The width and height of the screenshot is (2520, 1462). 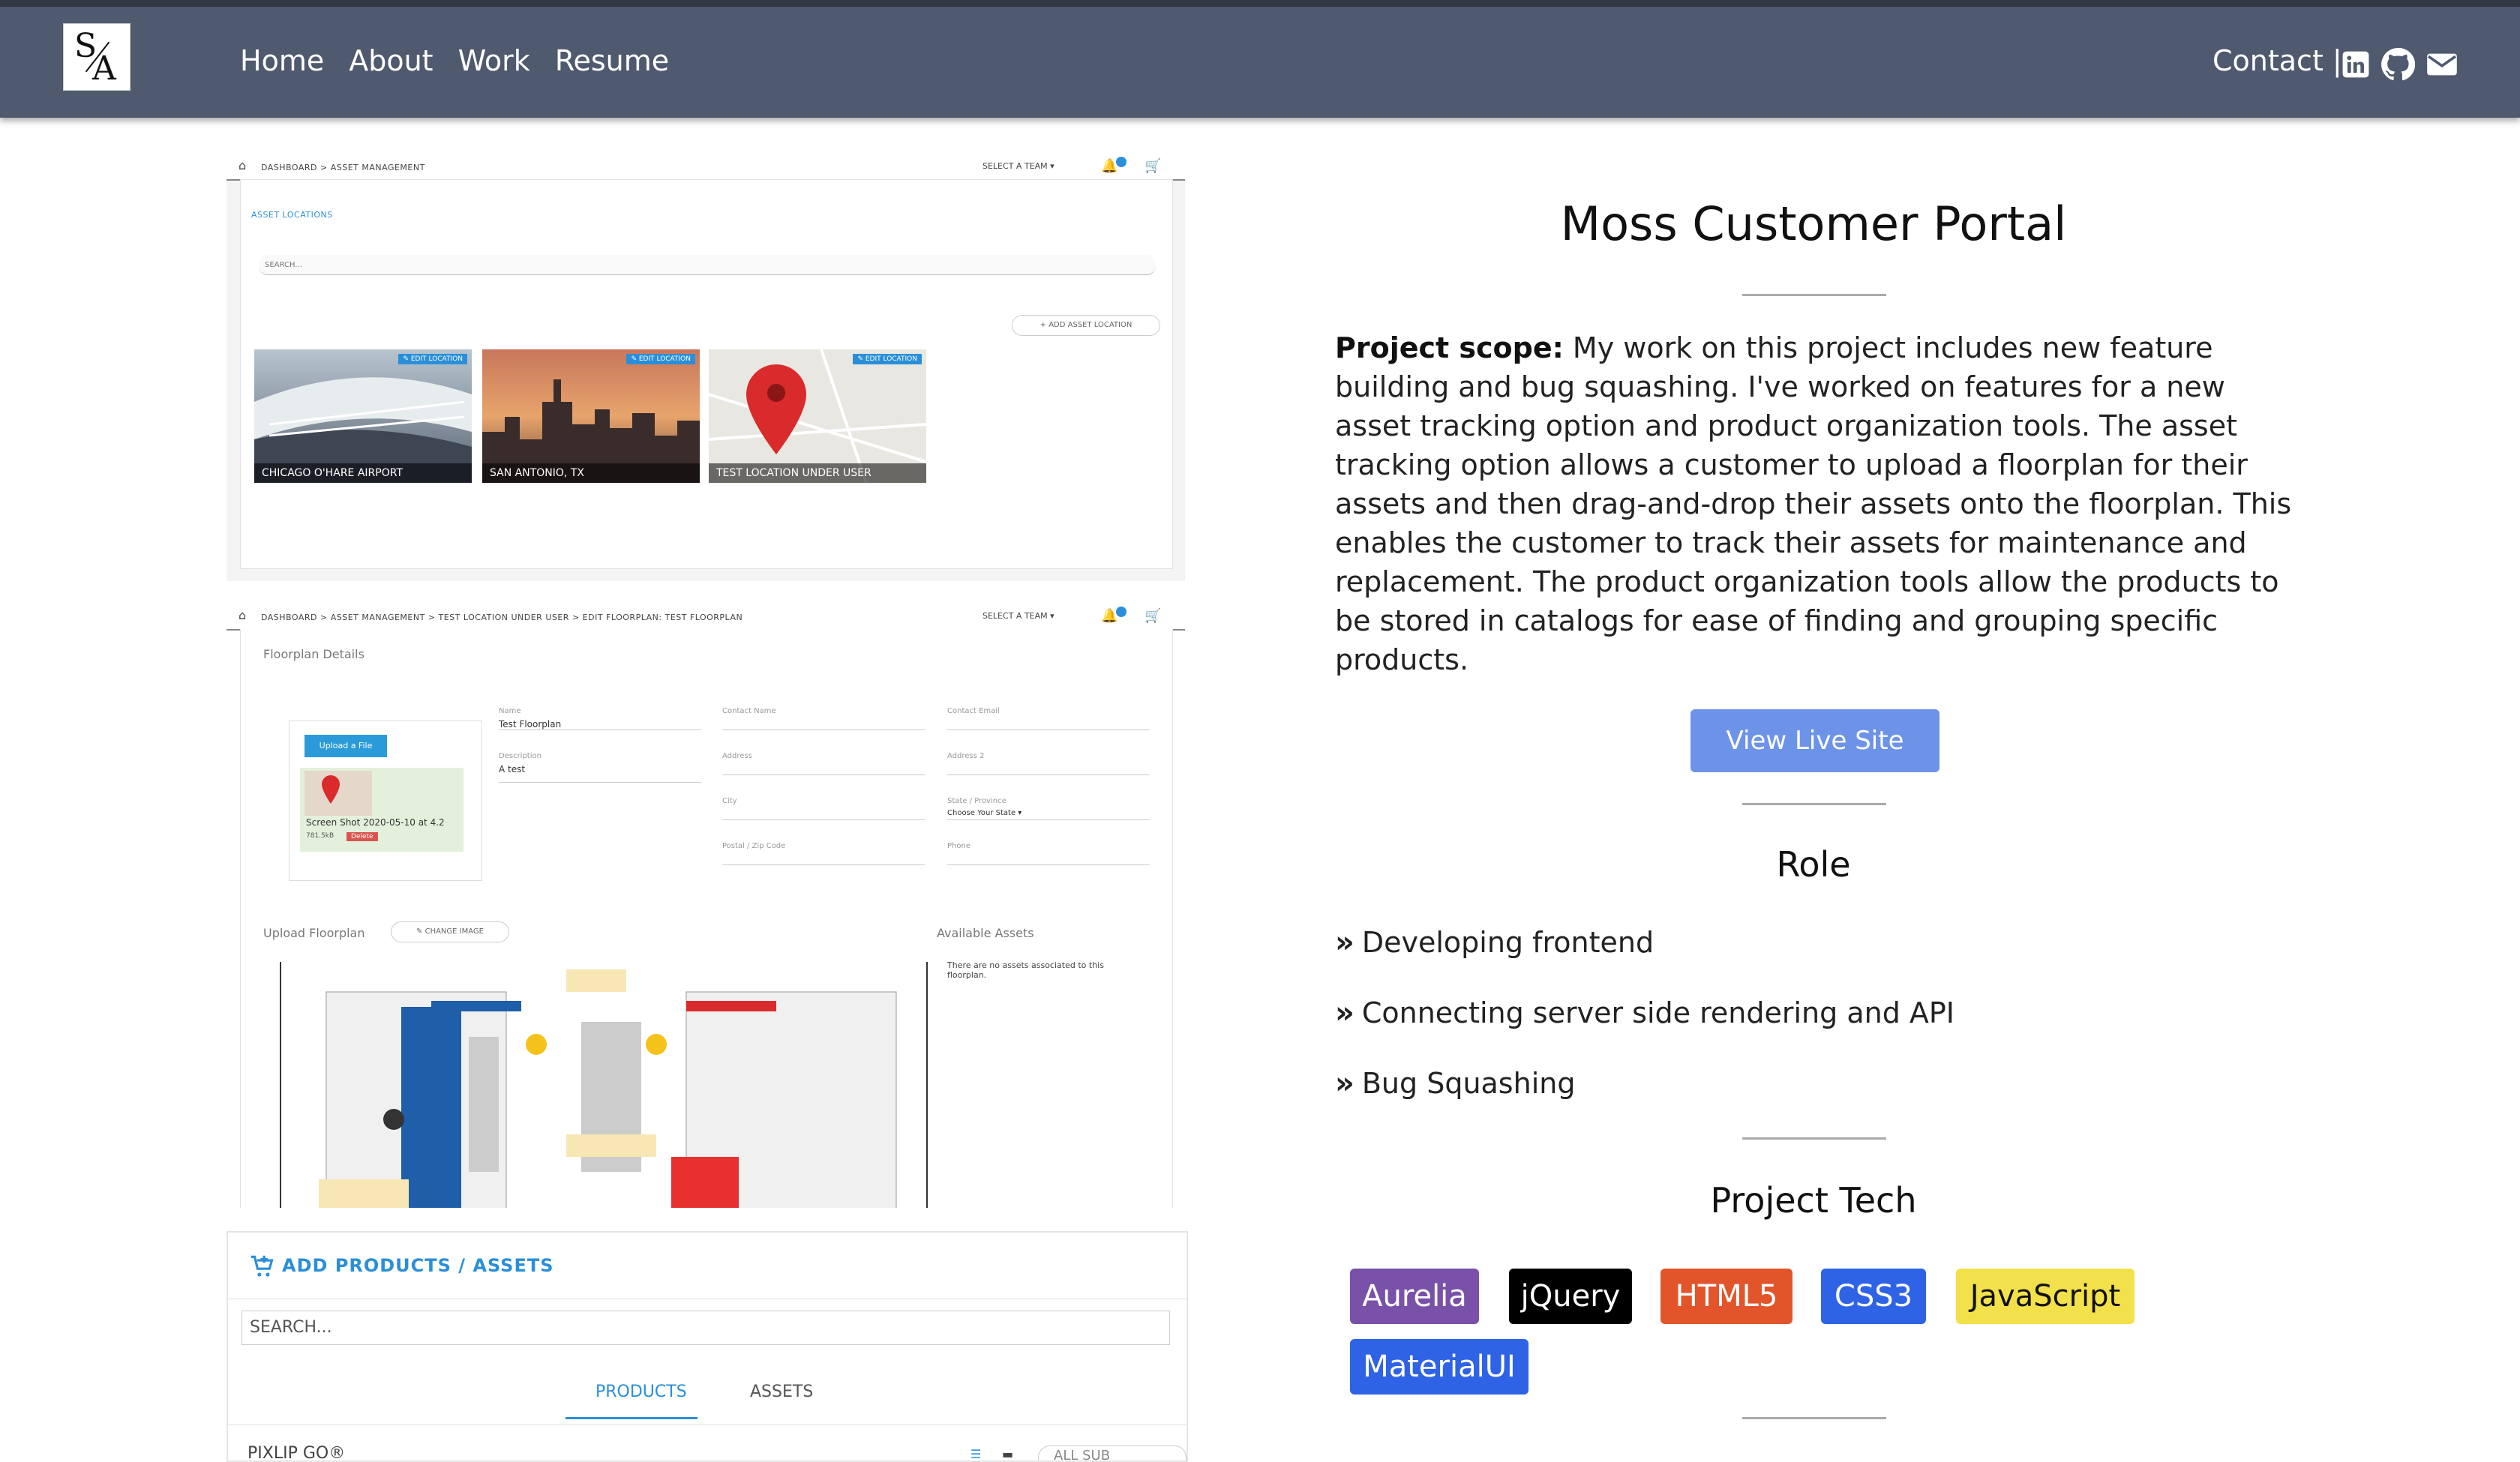 What do you see at coordinates (345, 746) in the screenshot?
I see `upload-file-button: Upload a File` at bounding box center [345, 746].